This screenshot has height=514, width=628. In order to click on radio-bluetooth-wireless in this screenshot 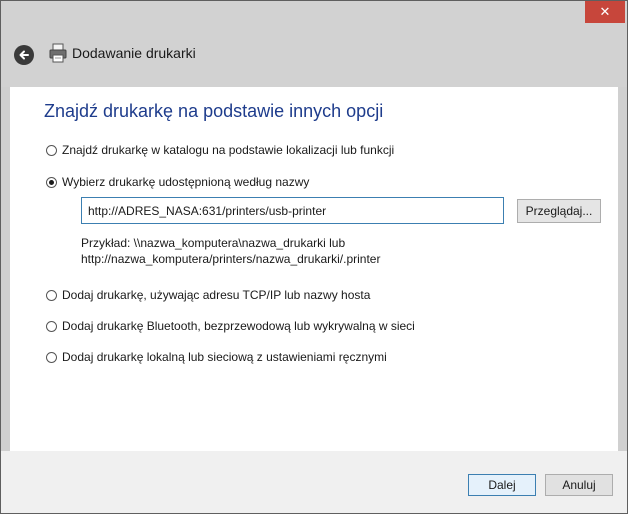, I will do `click(51, 326)`.